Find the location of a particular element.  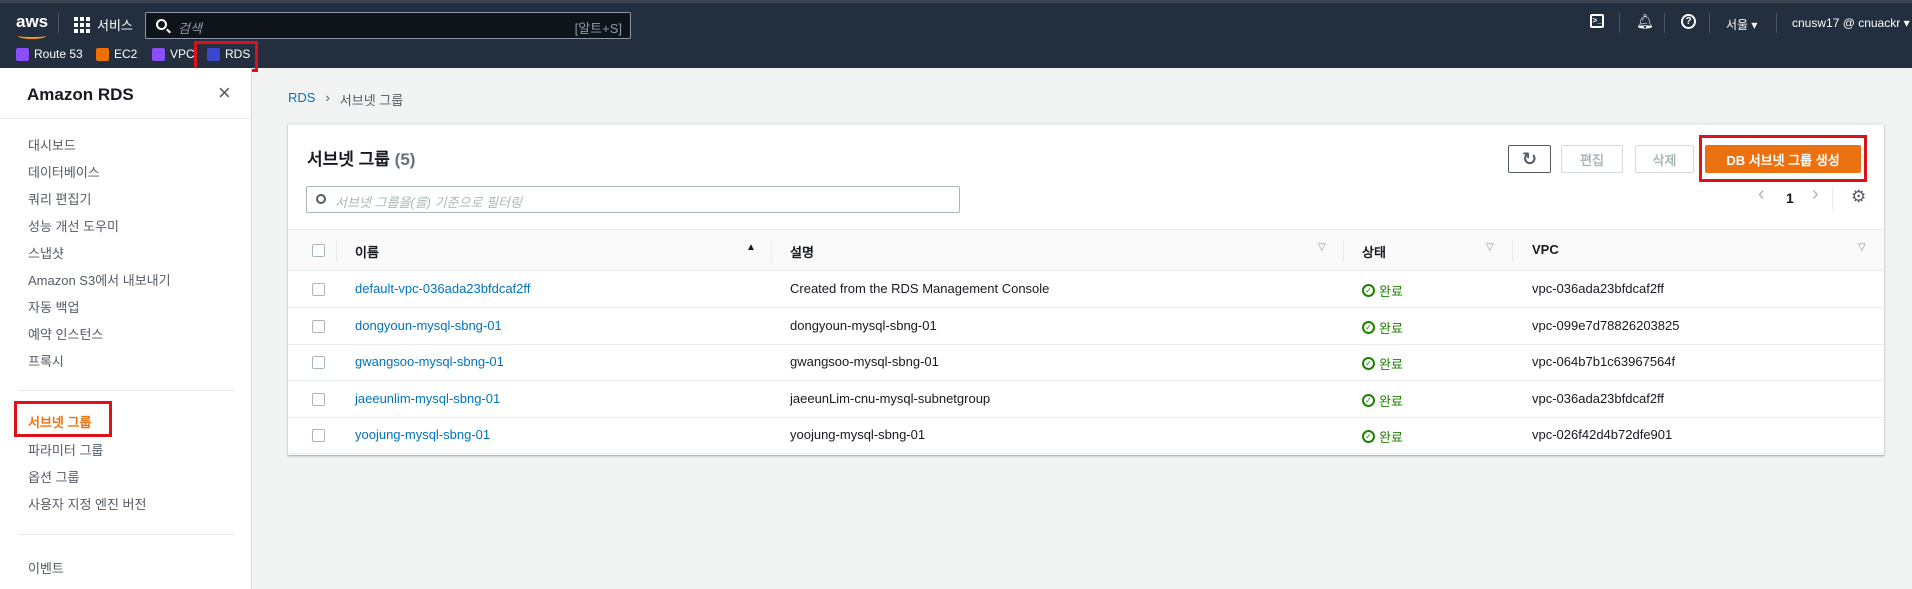

count-badge: (5) is located at coordinates (405, 159).